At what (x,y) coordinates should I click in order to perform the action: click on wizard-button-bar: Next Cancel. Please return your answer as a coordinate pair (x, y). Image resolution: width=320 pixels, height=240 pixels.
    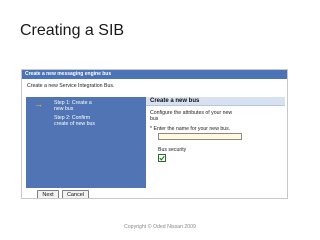
    Looking at the image, I should click on (155, 194).